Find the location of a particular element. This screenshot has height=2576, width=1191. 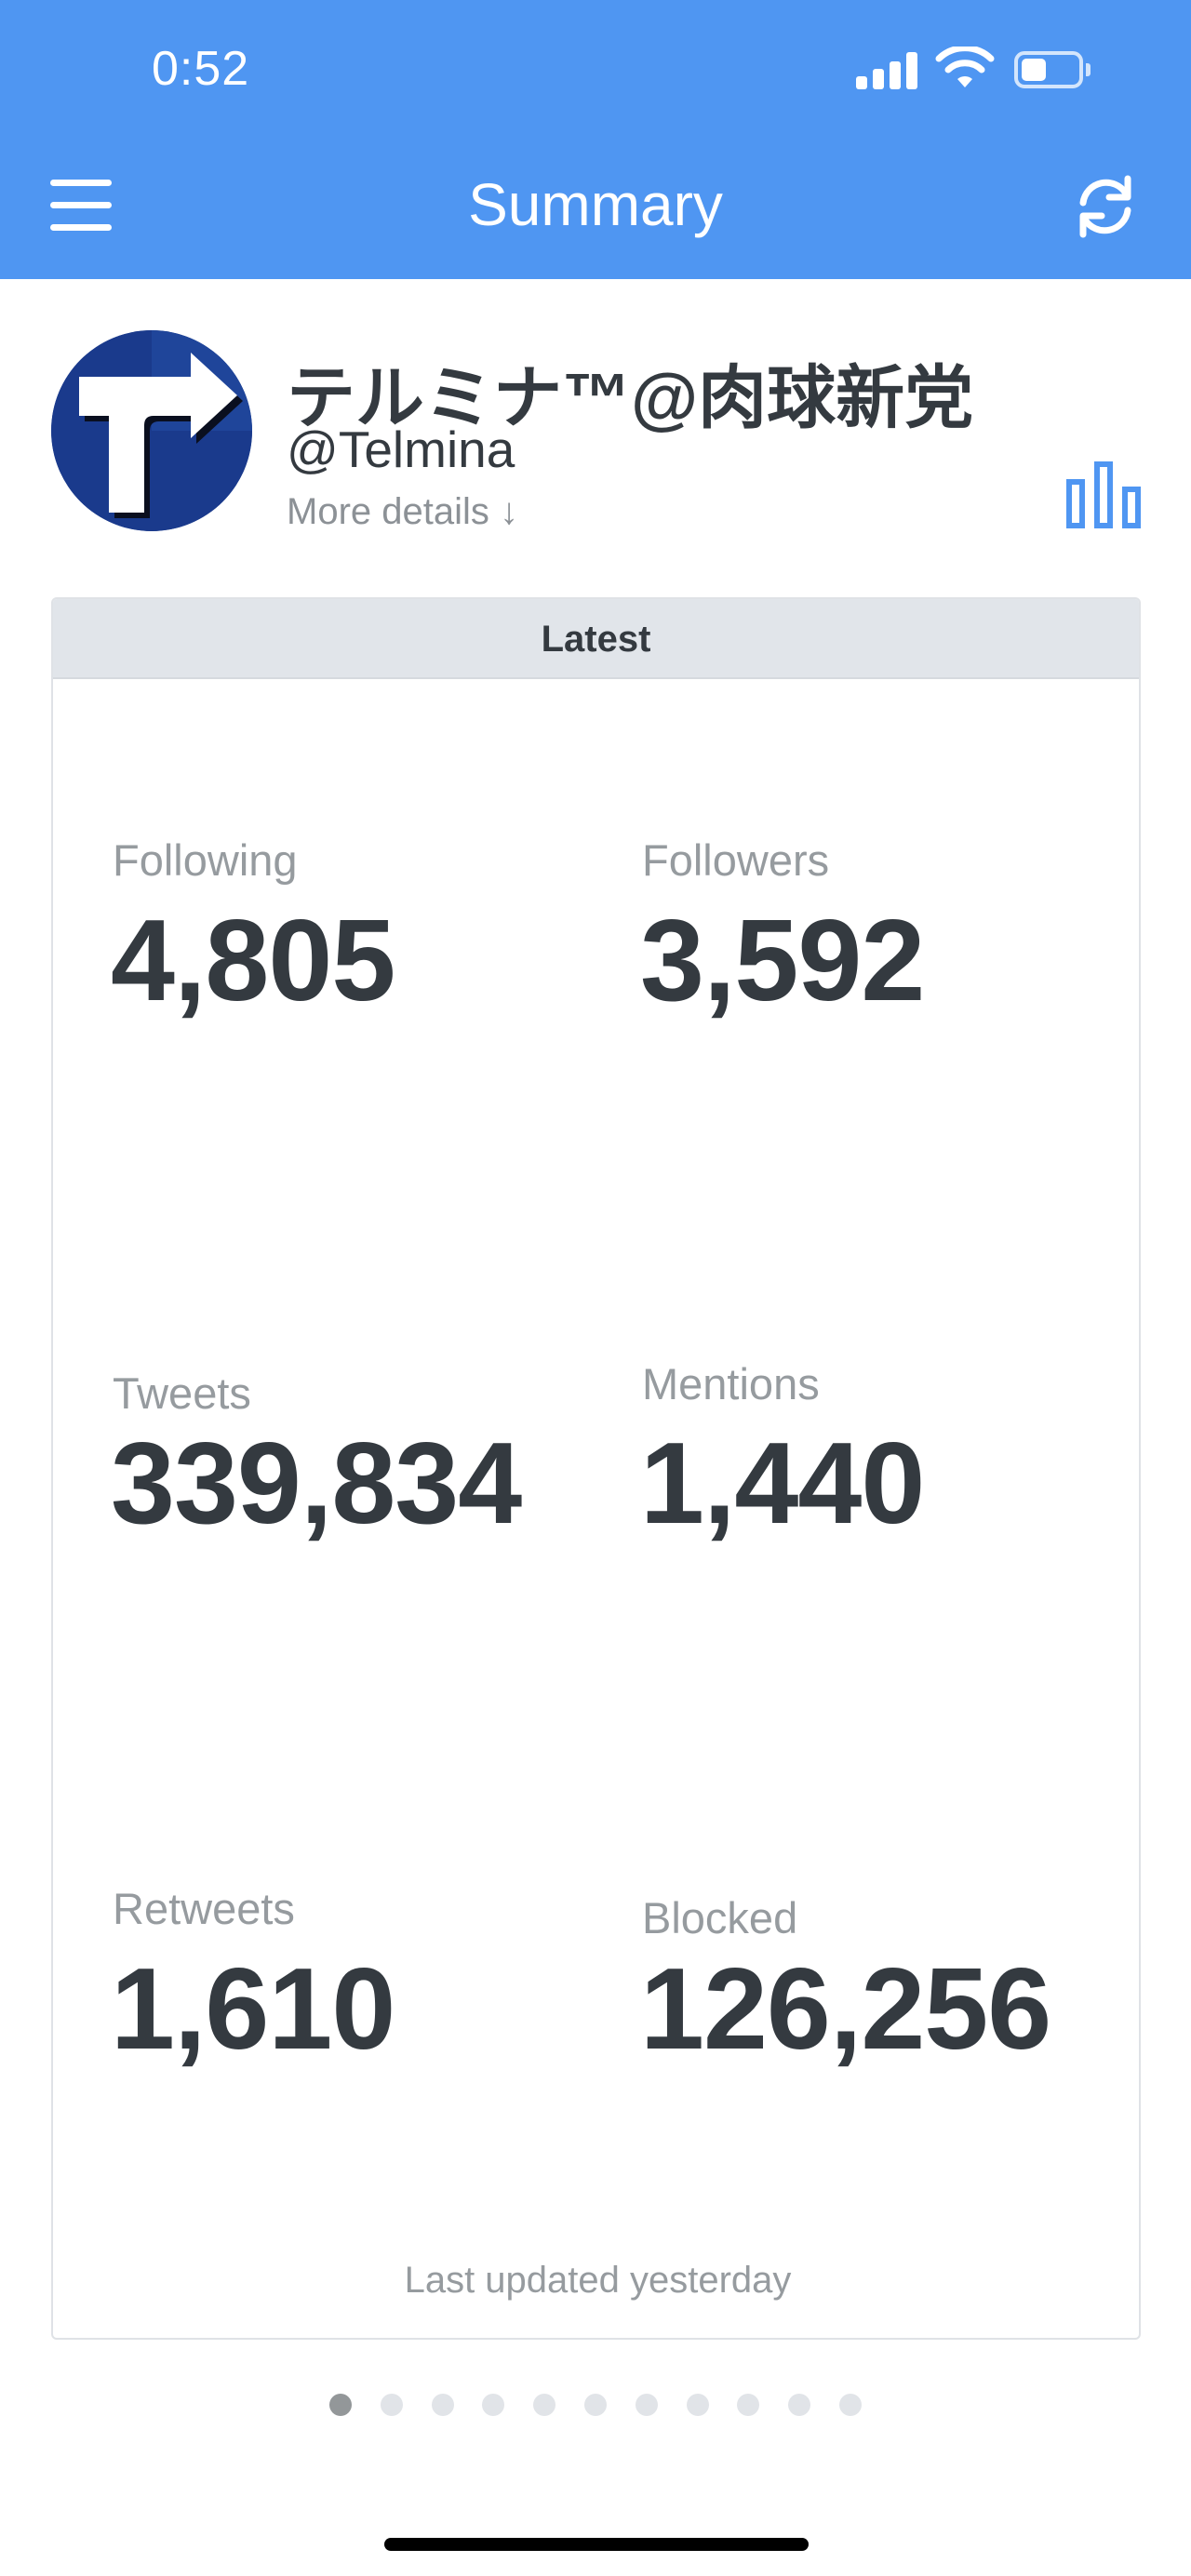

last-updated-text: Last updated yesterday is located at coordinates (598, 2280).